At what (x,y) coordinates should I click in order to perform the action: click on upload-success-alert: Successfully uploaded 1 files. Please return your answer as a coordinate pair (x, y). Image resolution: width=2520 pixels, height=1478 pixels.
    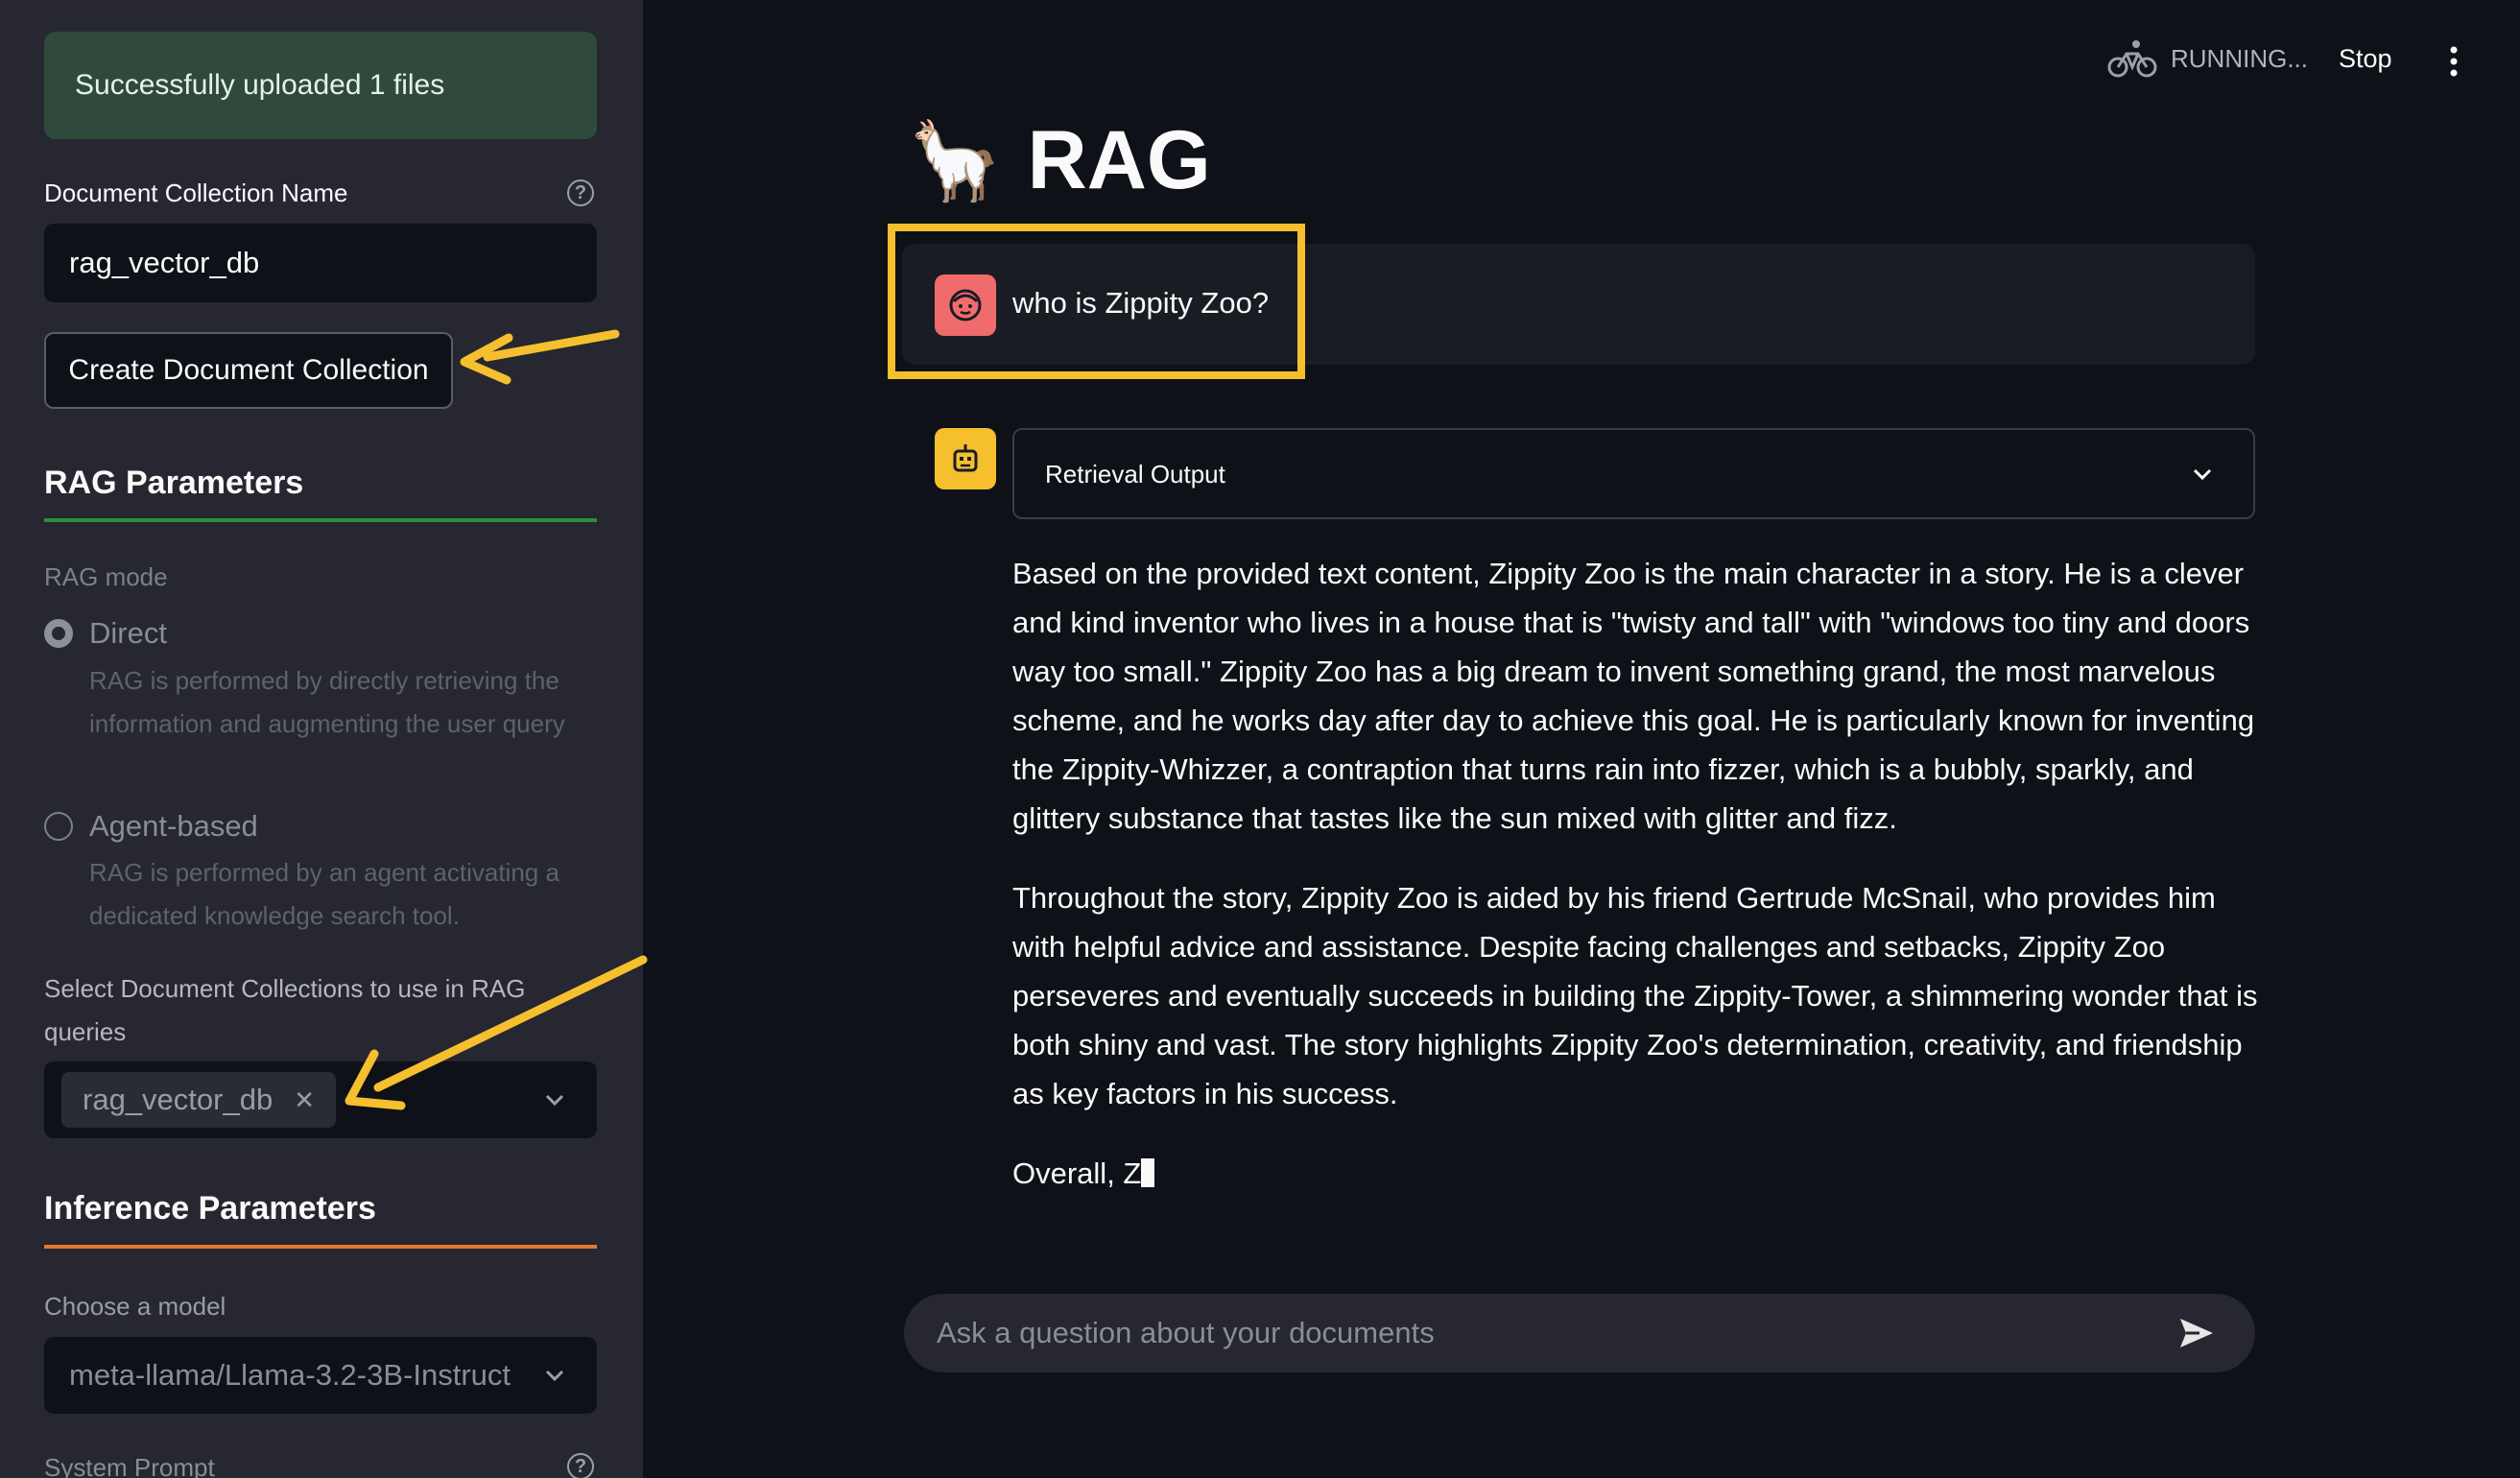
    Looking at the image, I should click on (321, 85).